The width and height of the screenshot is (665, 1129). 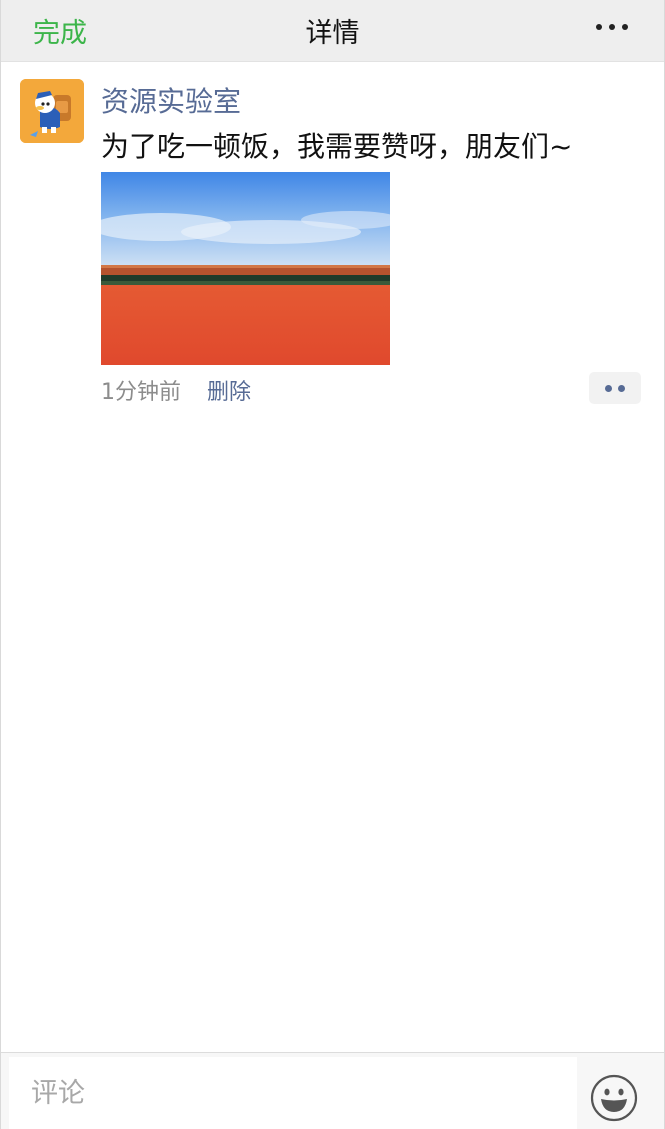 I want to click on red-wall-sky-image, so click(x=245, y=268).